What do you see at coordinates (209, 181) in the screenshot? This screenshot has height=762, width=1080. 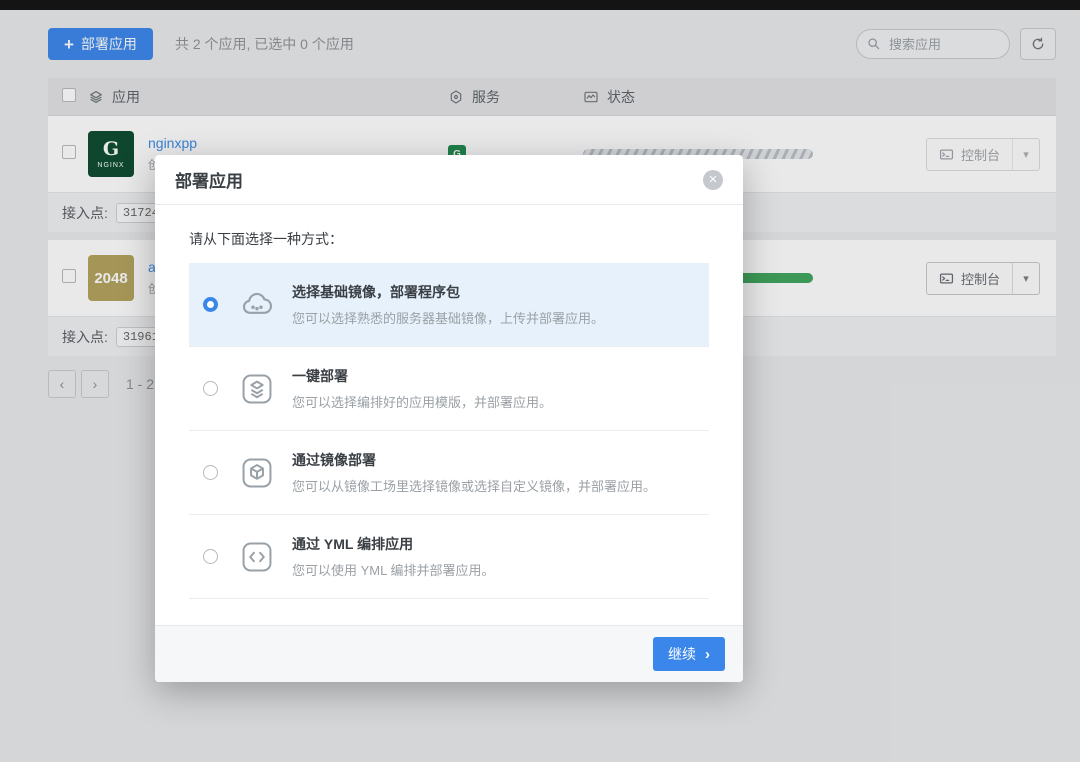 I see `modal-title: 部署应用` at bounding box center [209, 181].